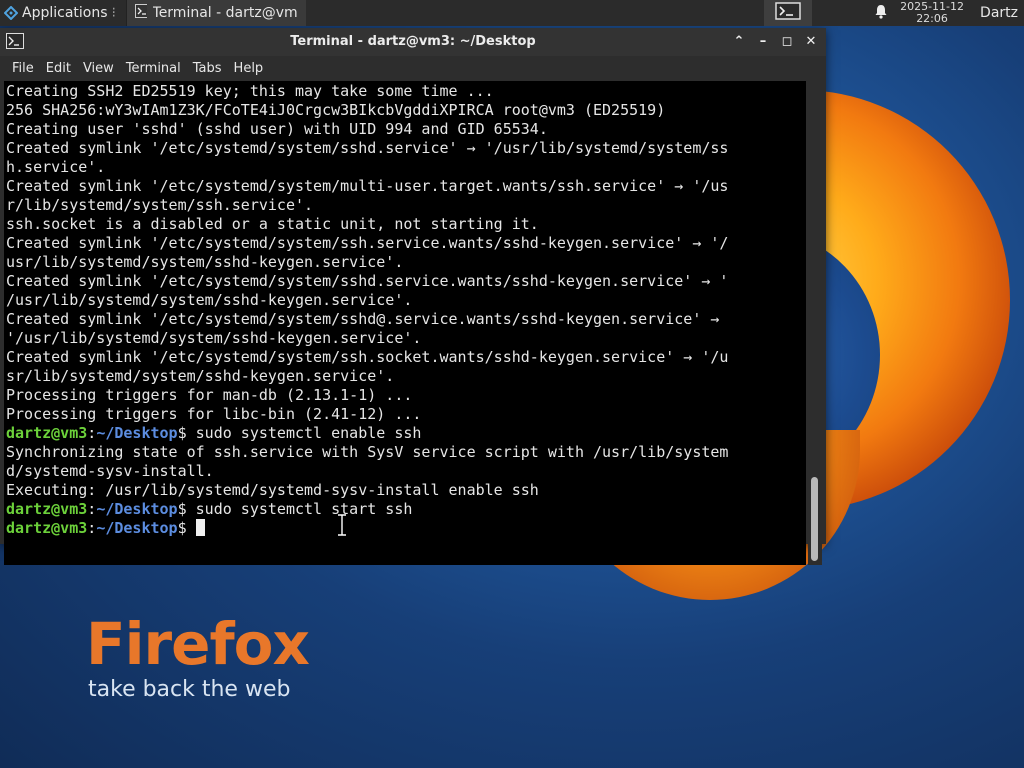 This screenshot has height=768, width=1024. Describe the element at coordinates (23, 68) in the screenshot. I see `menu-file: File` at that location.